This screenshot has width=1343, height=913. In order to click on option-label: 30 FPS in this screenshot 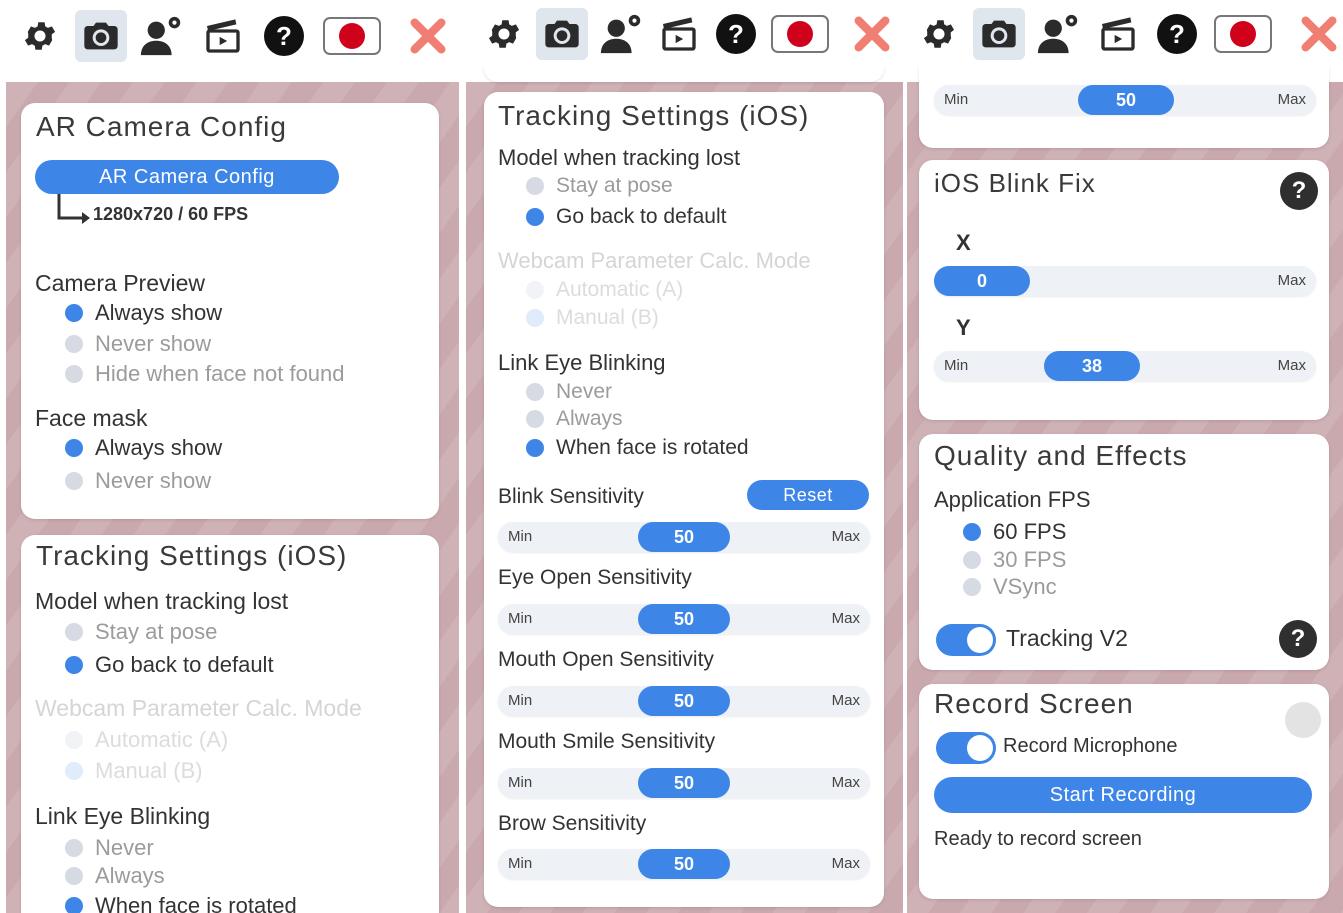, I will do `click(1030, 559)`.